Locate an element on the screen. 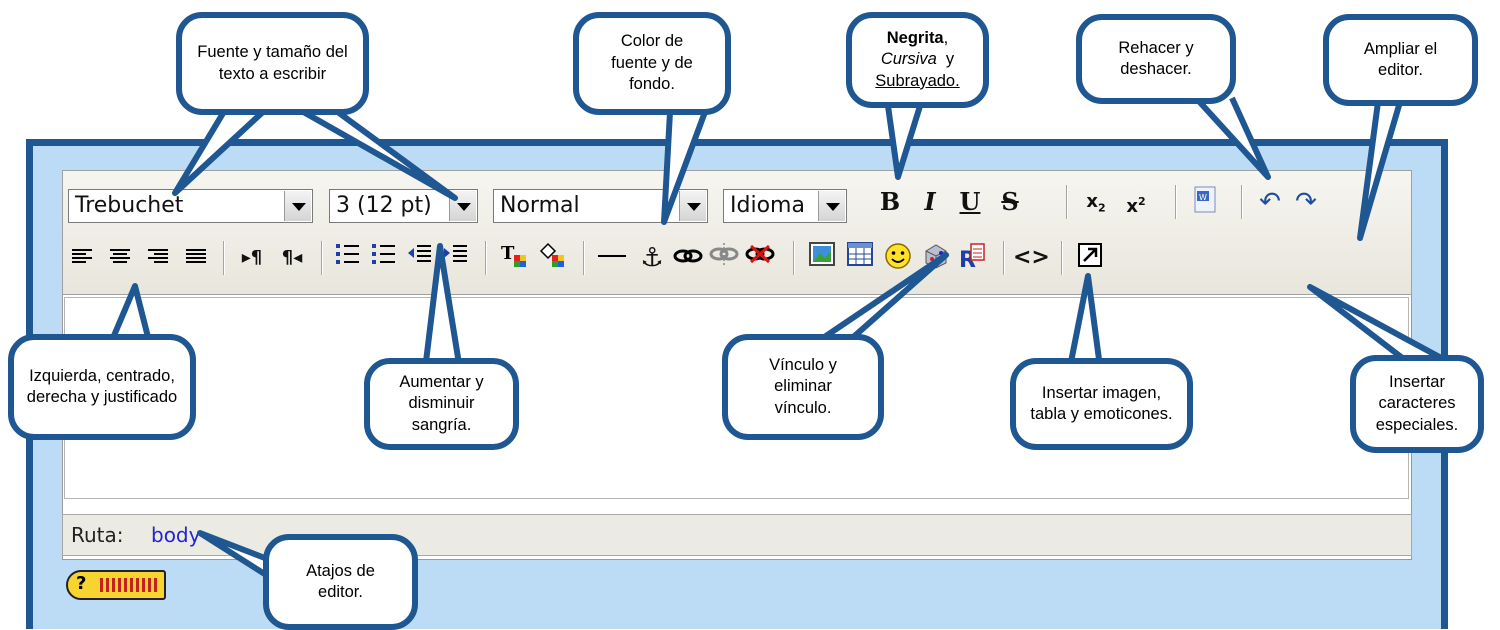  callout-link-text: Vínculo y eliminar vínculo. is located at coordinates (803, 386).